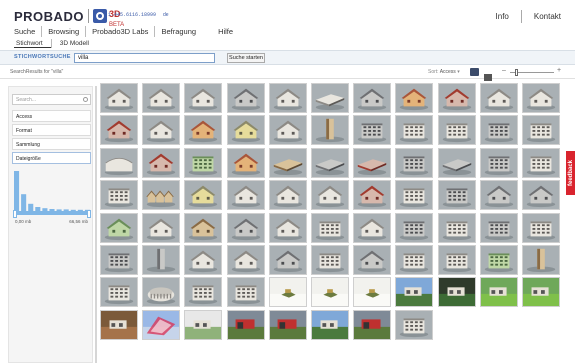  I want to click on facet-format: Format, so click(51, 130).